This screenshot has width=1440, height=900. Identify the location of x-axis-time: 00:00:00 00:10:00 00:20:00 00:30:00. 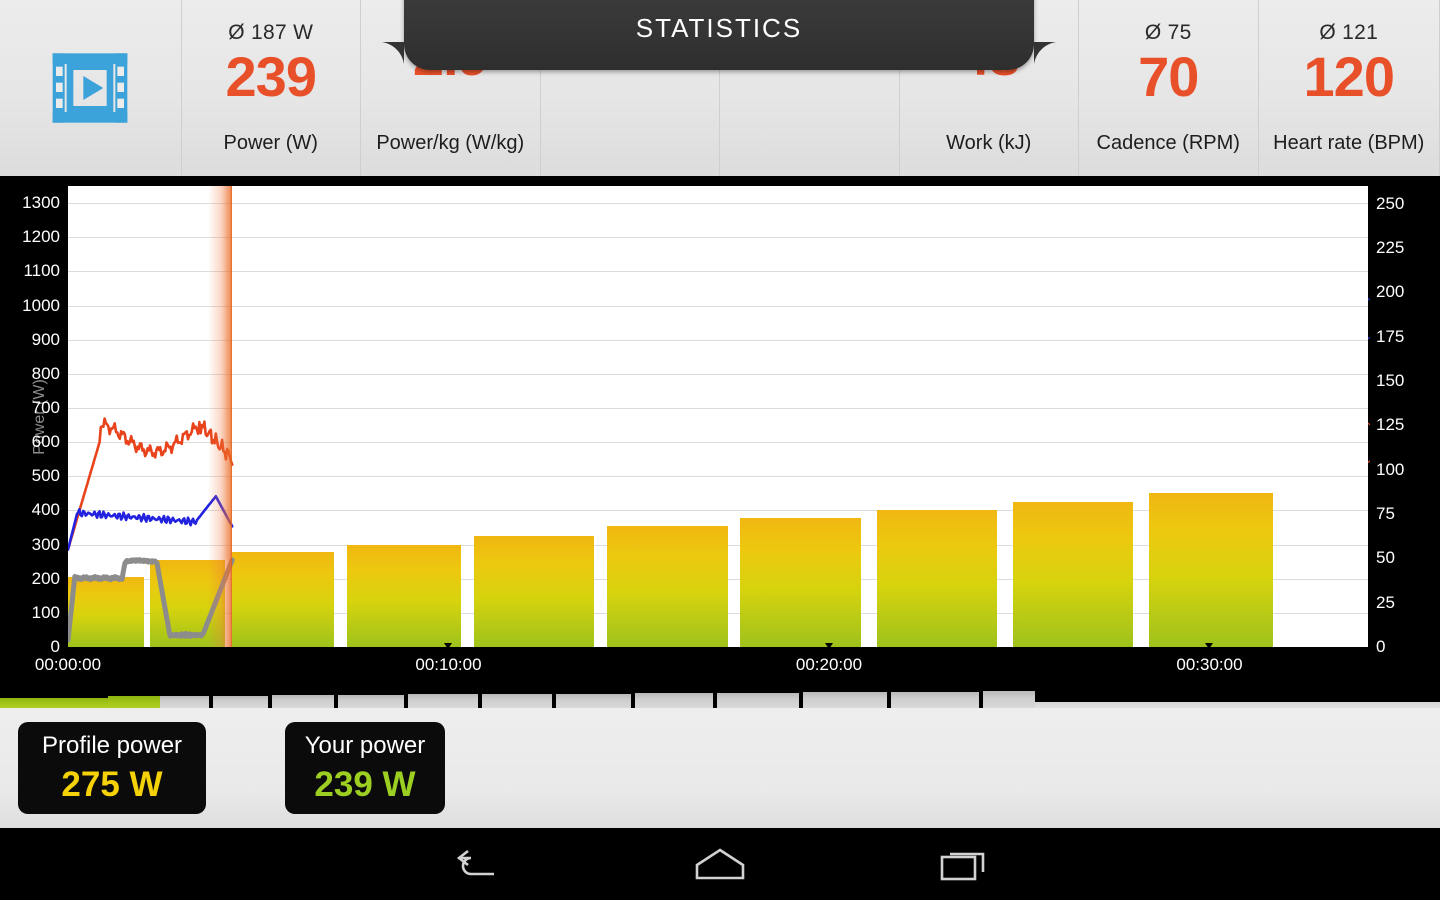
(720, 663).